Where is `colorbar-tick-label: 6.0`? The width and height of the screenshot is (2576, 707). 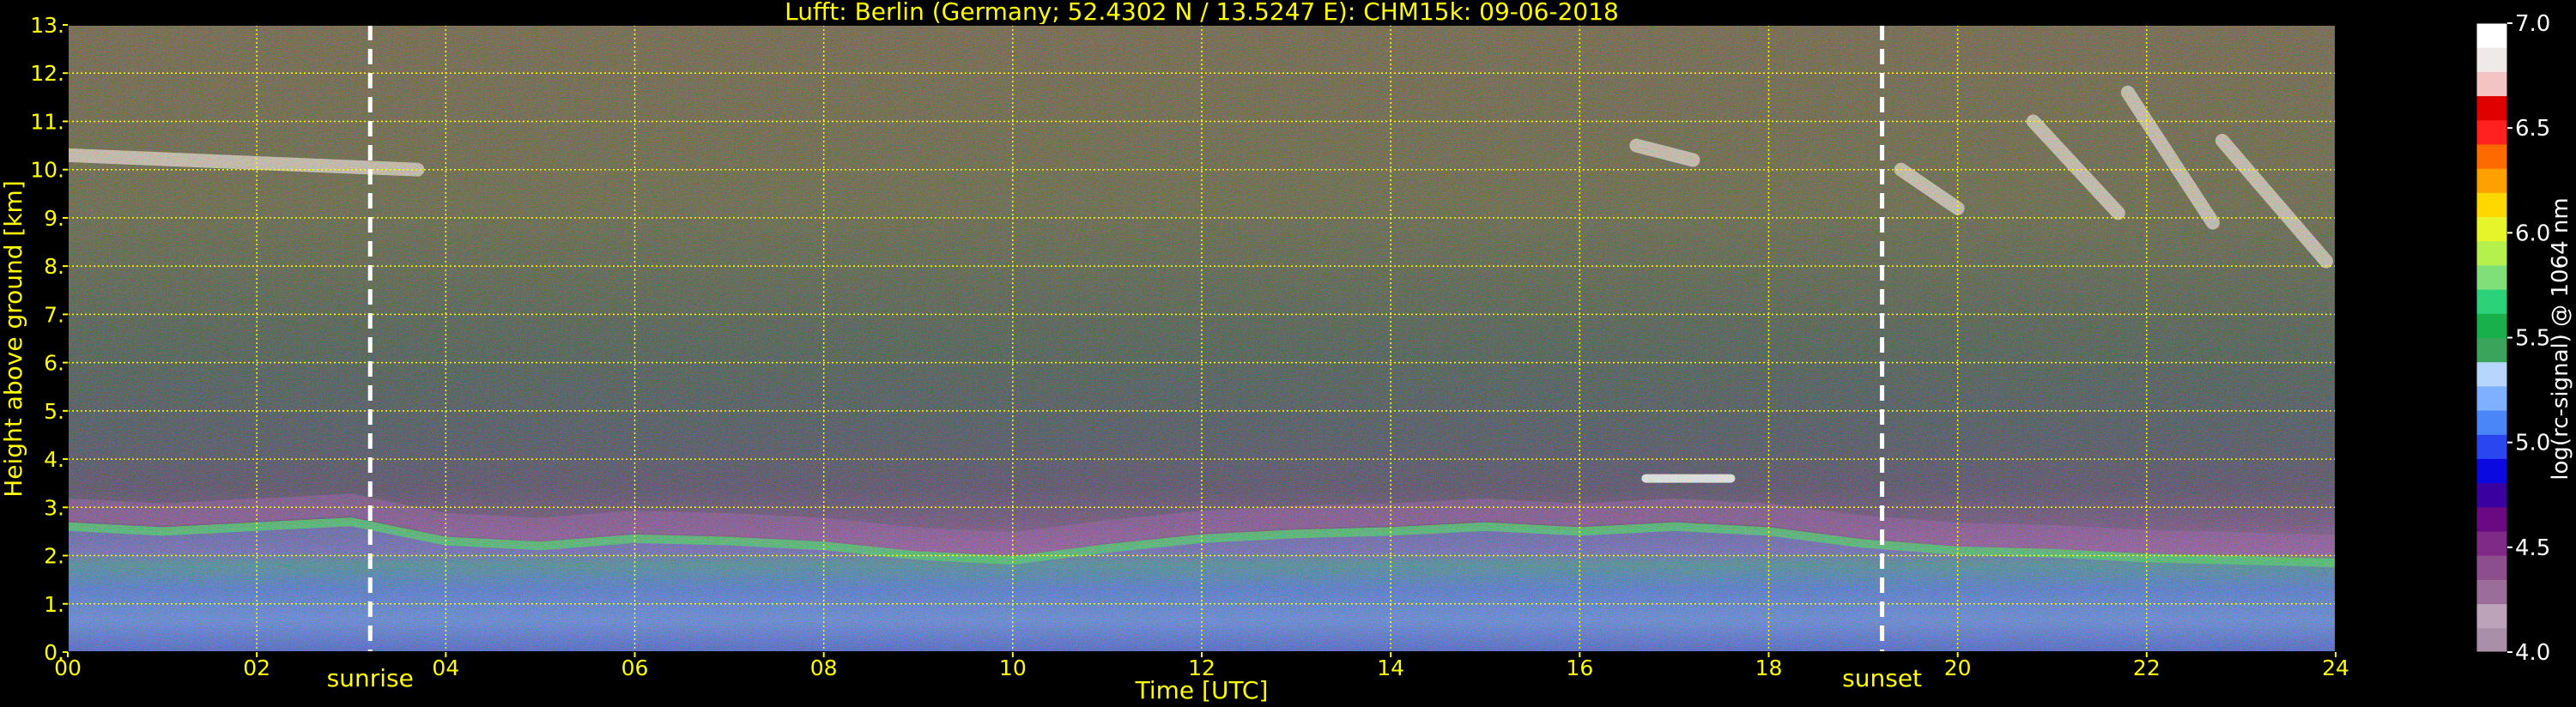
colorbar-tick-label: 6.0 is located at coordinates (2532, 234).